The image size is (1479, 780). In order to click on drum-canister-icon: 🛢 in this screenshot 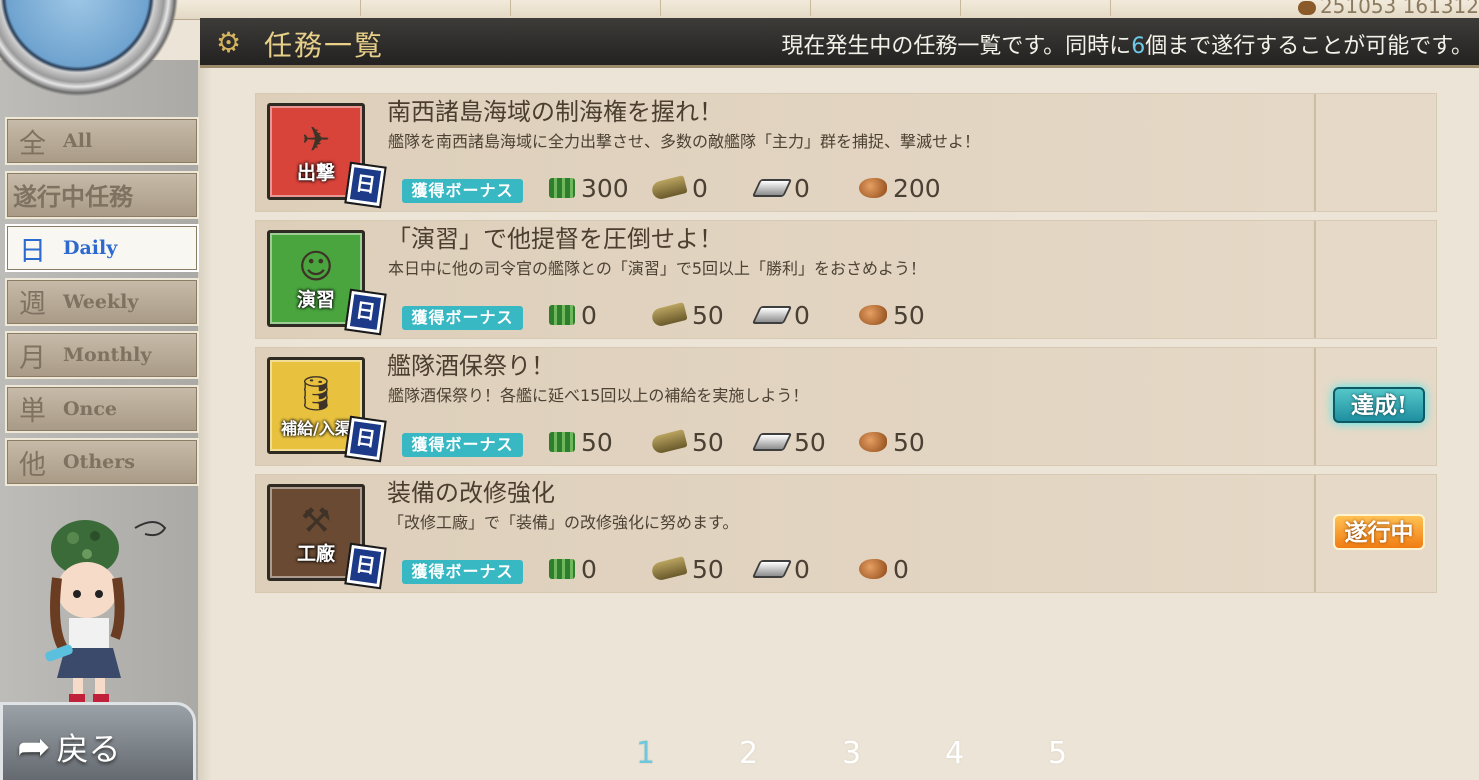, I will do `click(316, 394)`.